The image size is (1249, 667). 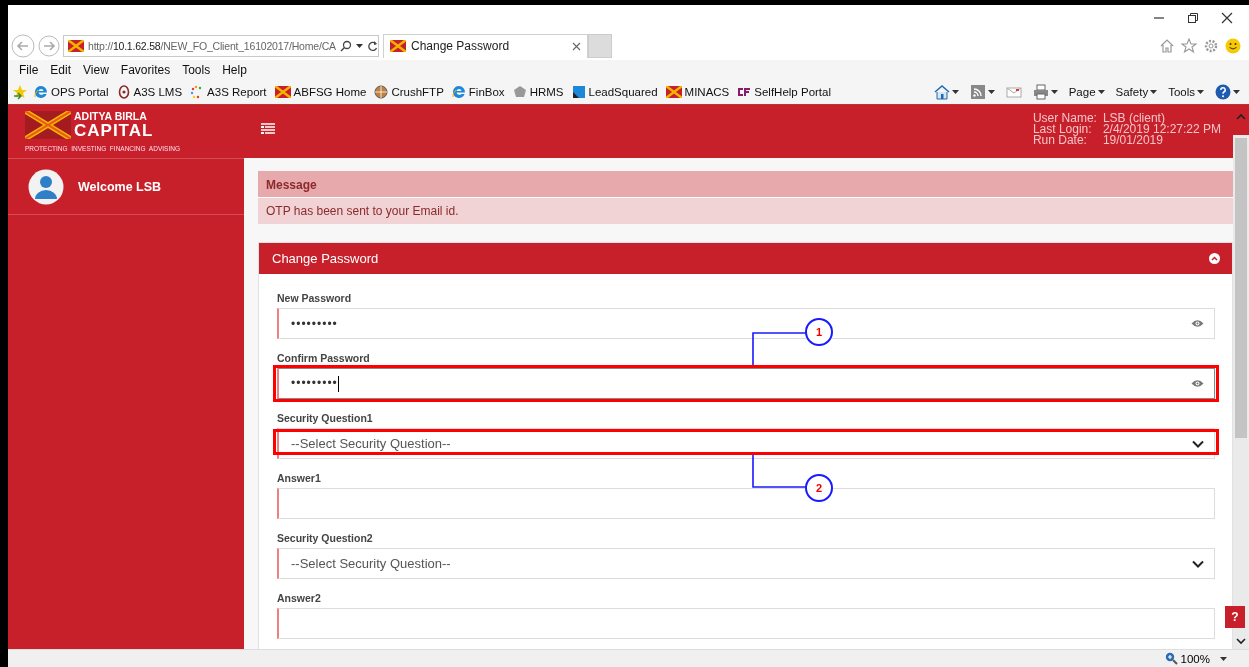 I want to click on field-label: Security Question1, so click(x=325, y=418).